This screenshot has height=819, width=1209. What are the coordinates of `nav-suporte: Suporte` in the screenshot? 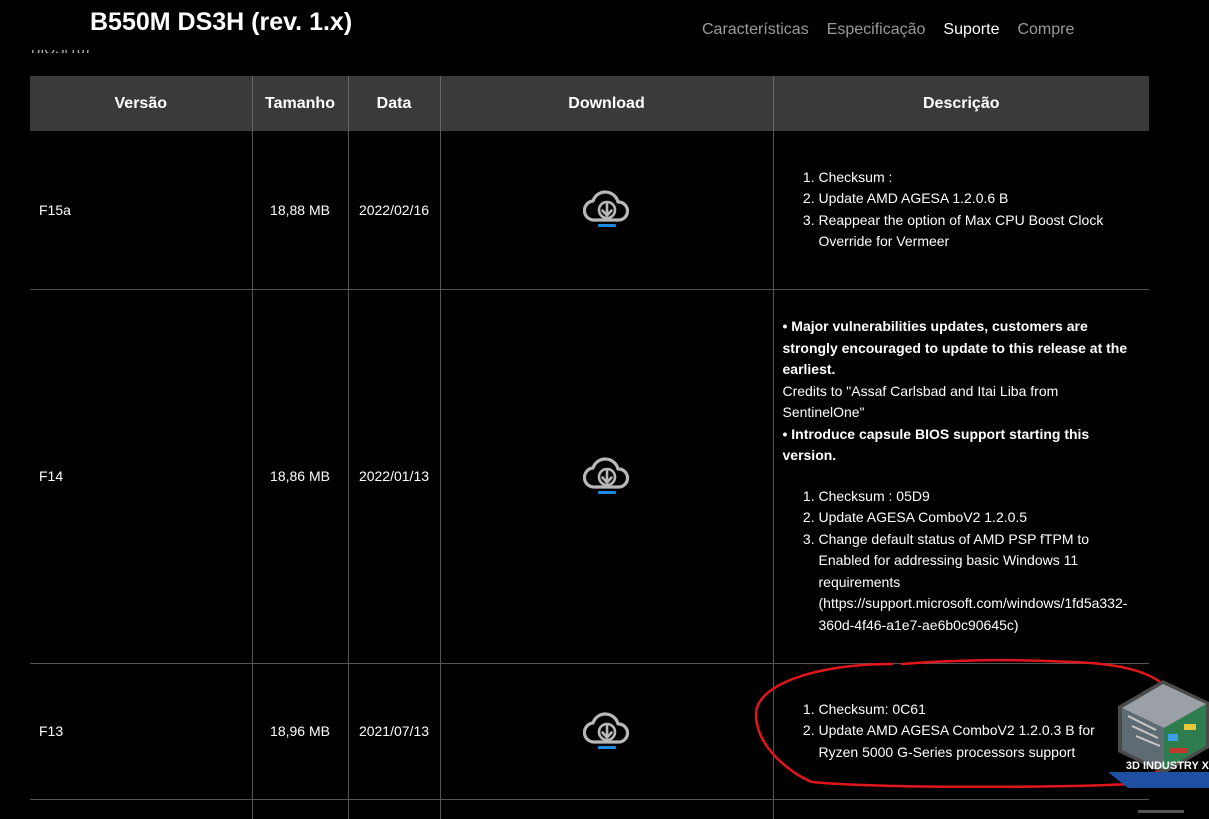 It's located at (971, 30).